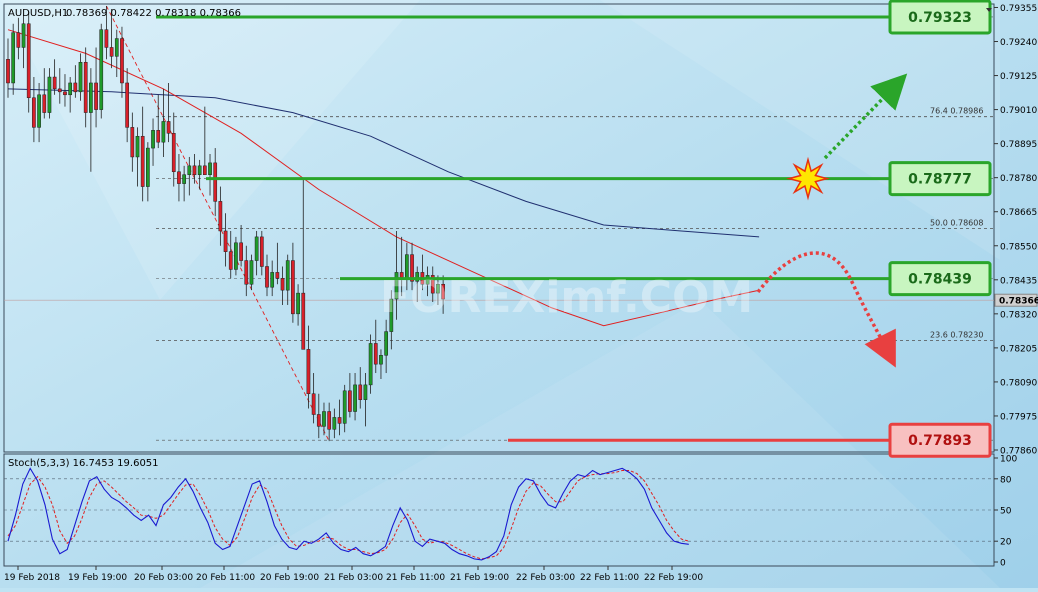  Describe the element at coordinates (415, 578) in the screenshot. I see `time-tick-label: 21 Feb 11:00` at that location.